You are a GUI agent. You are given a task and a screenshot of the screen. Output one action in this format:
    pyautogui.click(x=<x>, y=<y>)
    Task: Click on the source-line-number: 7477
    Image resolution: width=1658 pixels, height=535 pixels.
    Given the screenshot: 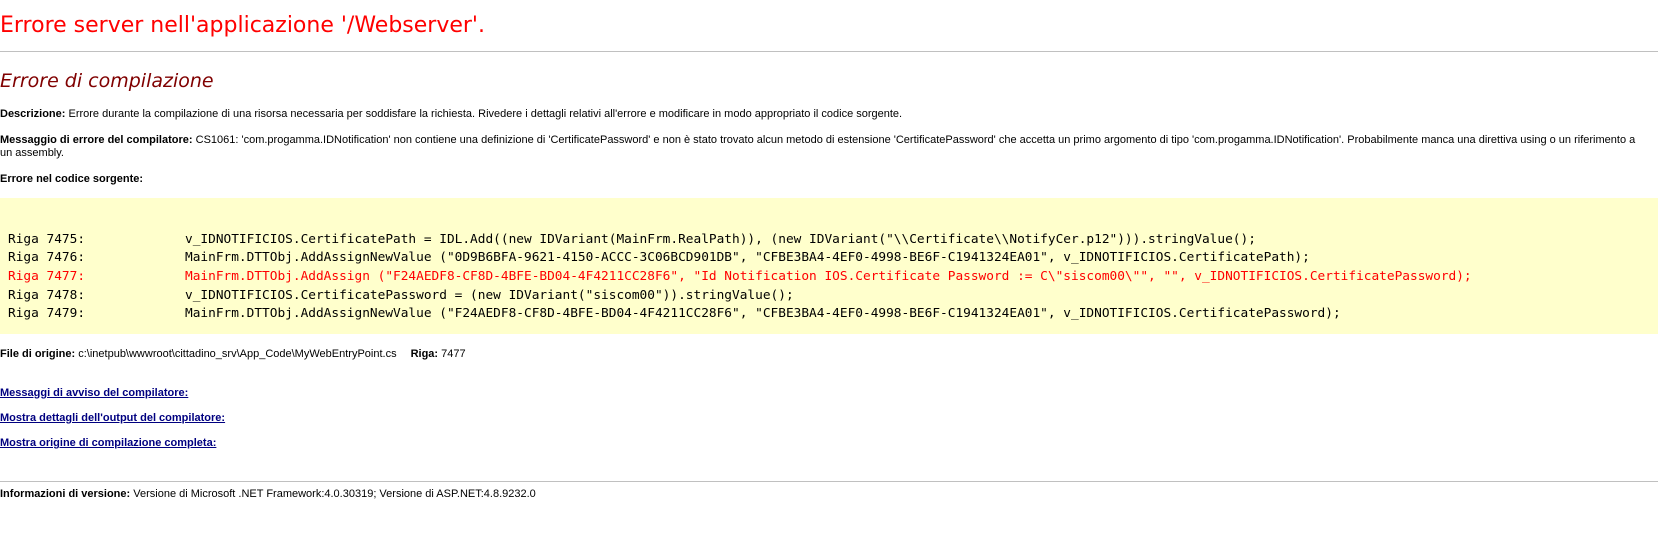 What is the action you would take?
    pyautogui.click(x=453, y=354)
    